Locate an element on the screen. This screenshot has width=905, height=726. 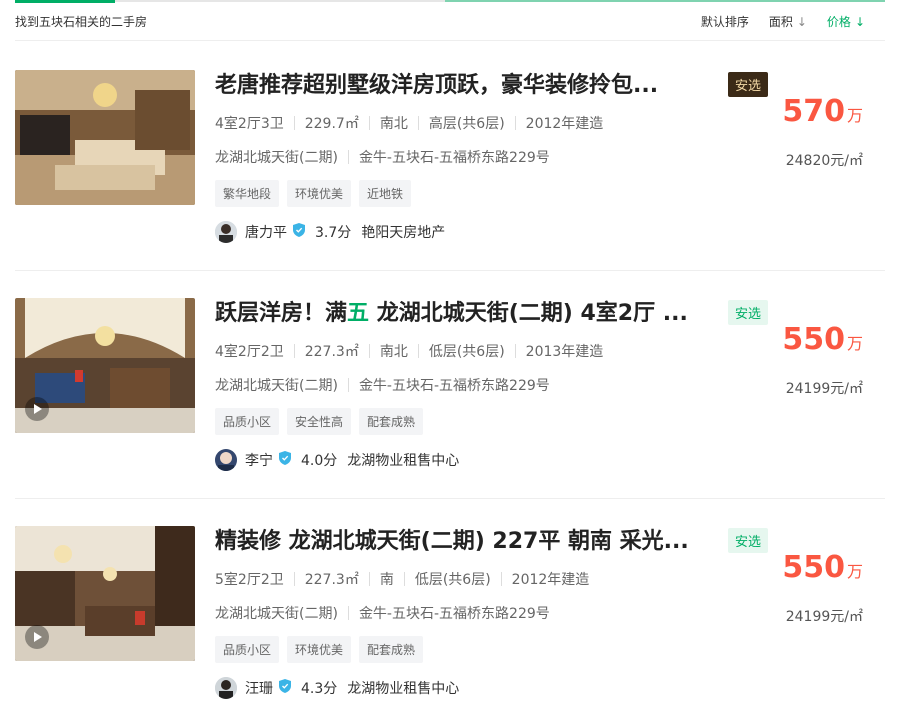
sort-options: 默认排序 面积 ↓ 价格 ↓ is located at coordinates (783, 21).